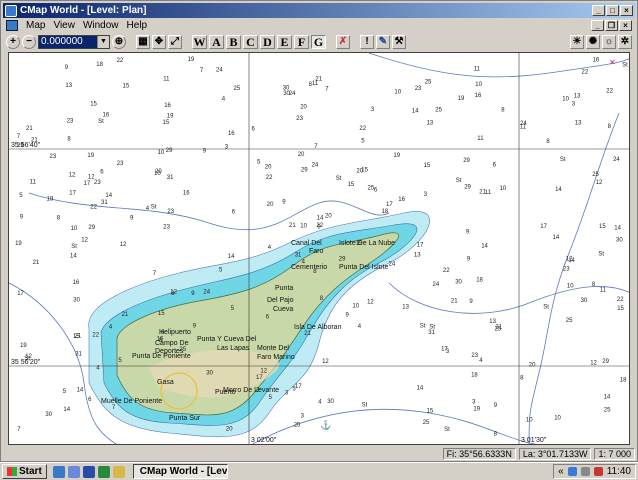 The width and height of the screenshot is (638, 480). Describe the element at coordinates (26, 145) in the screenshot. I see `lat-label-1: 35 56'40"` at that location.